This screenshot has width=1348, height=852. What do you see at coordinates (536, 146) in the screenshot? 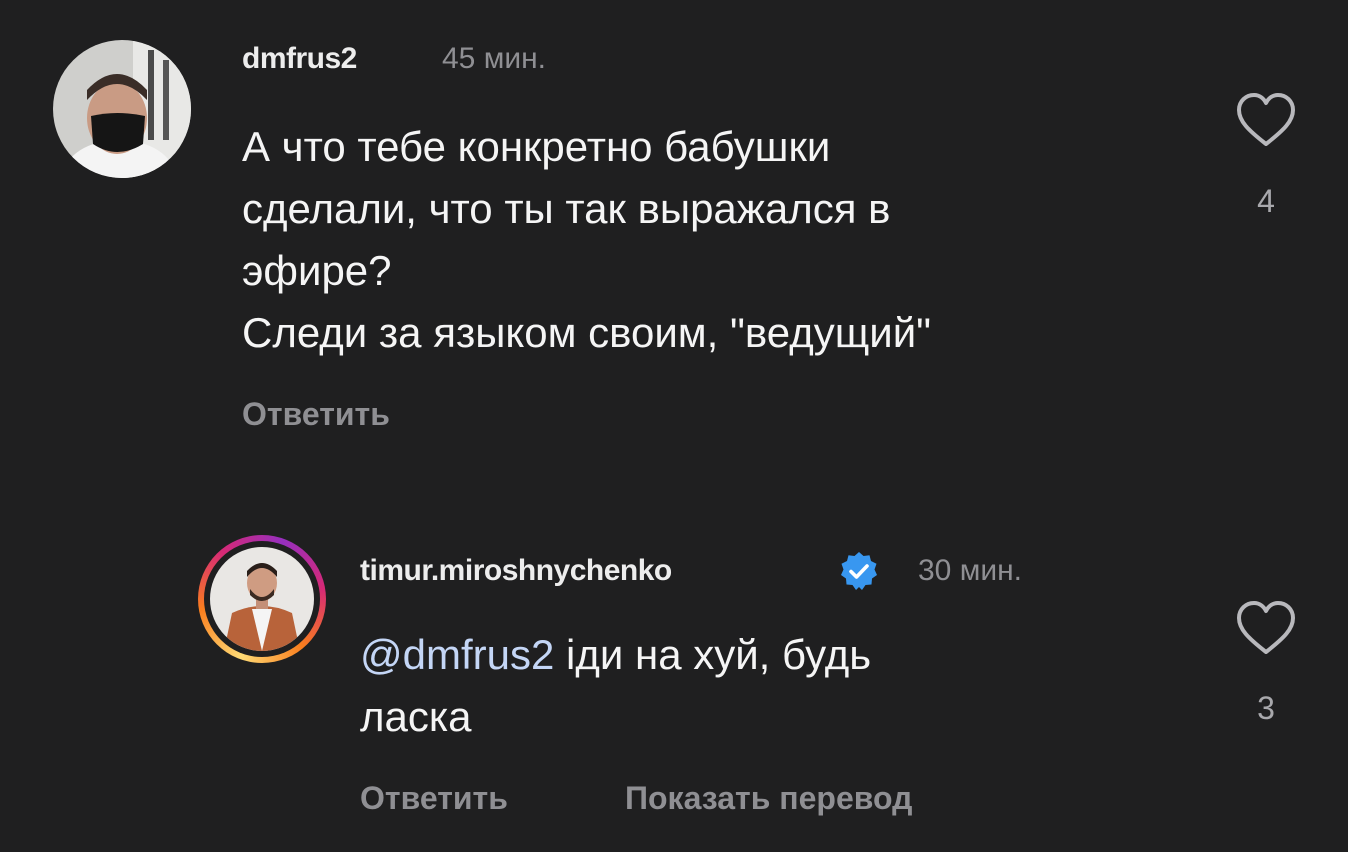
I see `comment-text-line: А что тебе конкретно бабушки` at bounding box center [536, 146].